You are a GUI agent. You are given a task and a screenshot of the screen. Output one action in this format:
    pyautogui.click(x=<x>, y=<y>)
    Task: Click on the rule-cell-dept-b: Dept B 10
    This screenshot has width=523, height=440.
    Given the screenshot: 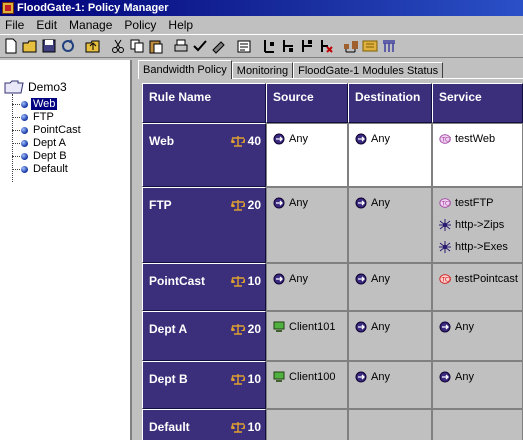 What is the action you would take?
    pyautogui.click(x=204, y=385)
    